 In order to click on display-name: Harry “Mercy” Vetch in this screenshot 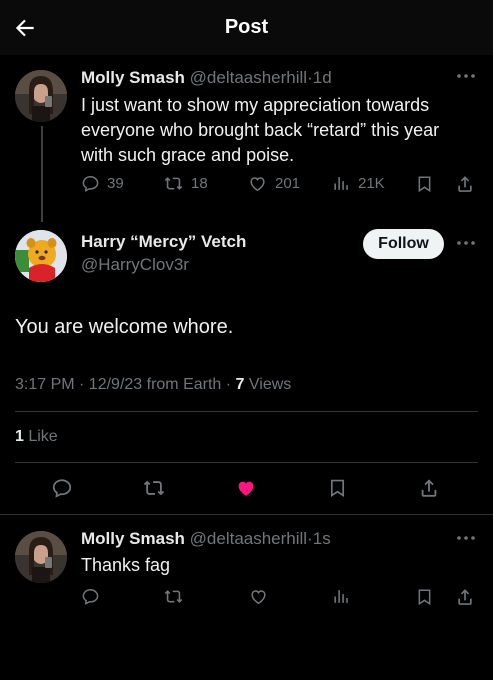, I will do `click(163, 241)`.